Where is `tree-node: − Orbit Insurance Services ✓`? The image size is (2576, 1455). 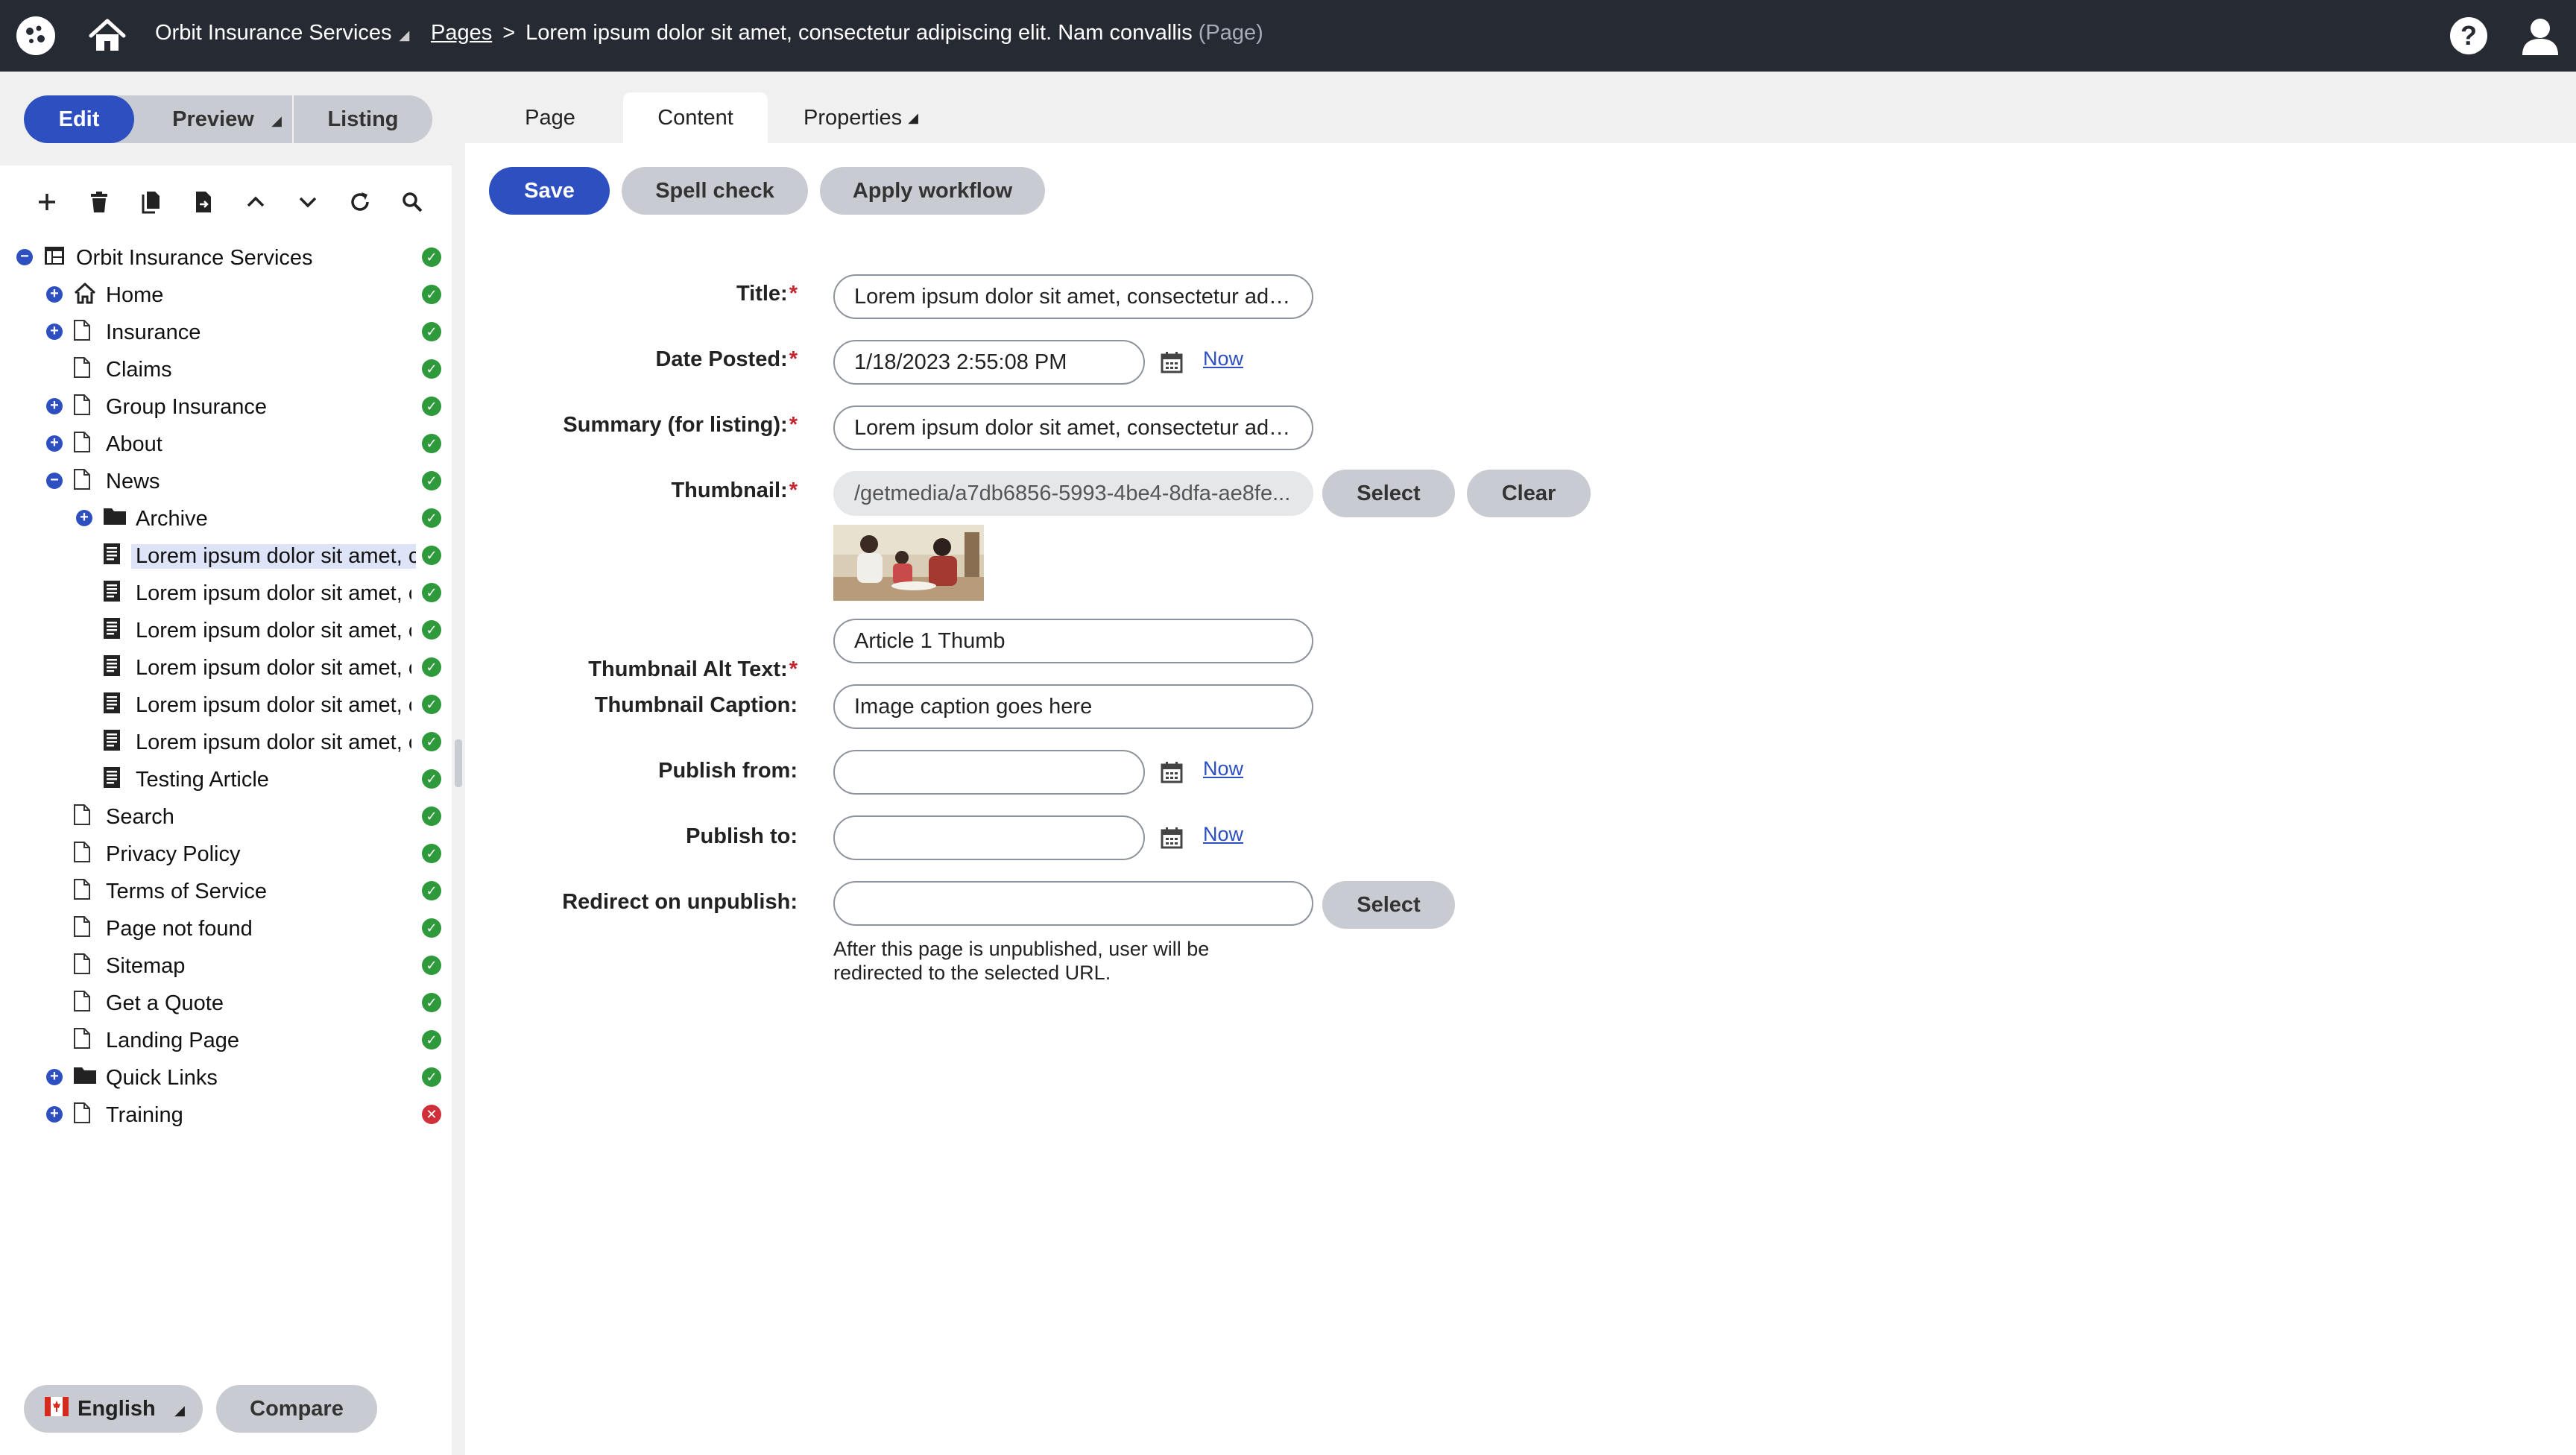 tree-node: − Orbit Insurance Services ✓ is located at coordinates (226, 257).